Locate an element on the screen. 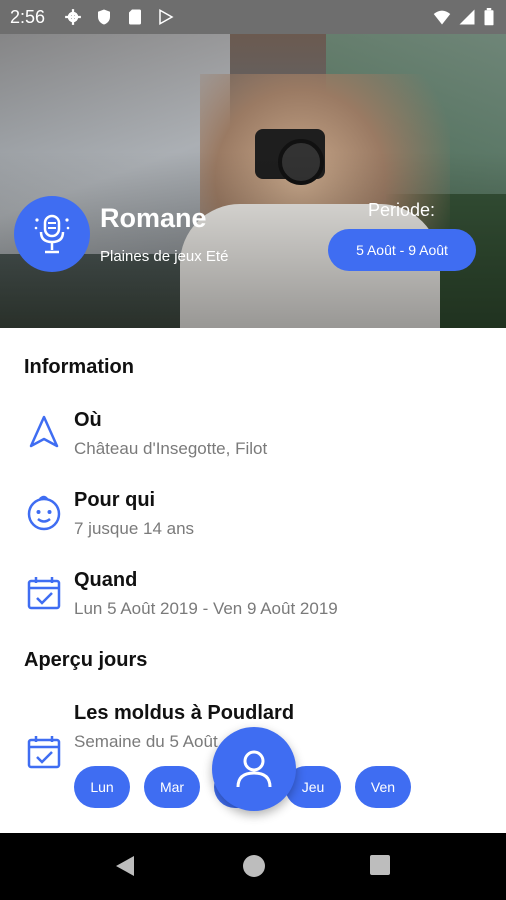  microphone-icon is located at coordinates (52, 234).